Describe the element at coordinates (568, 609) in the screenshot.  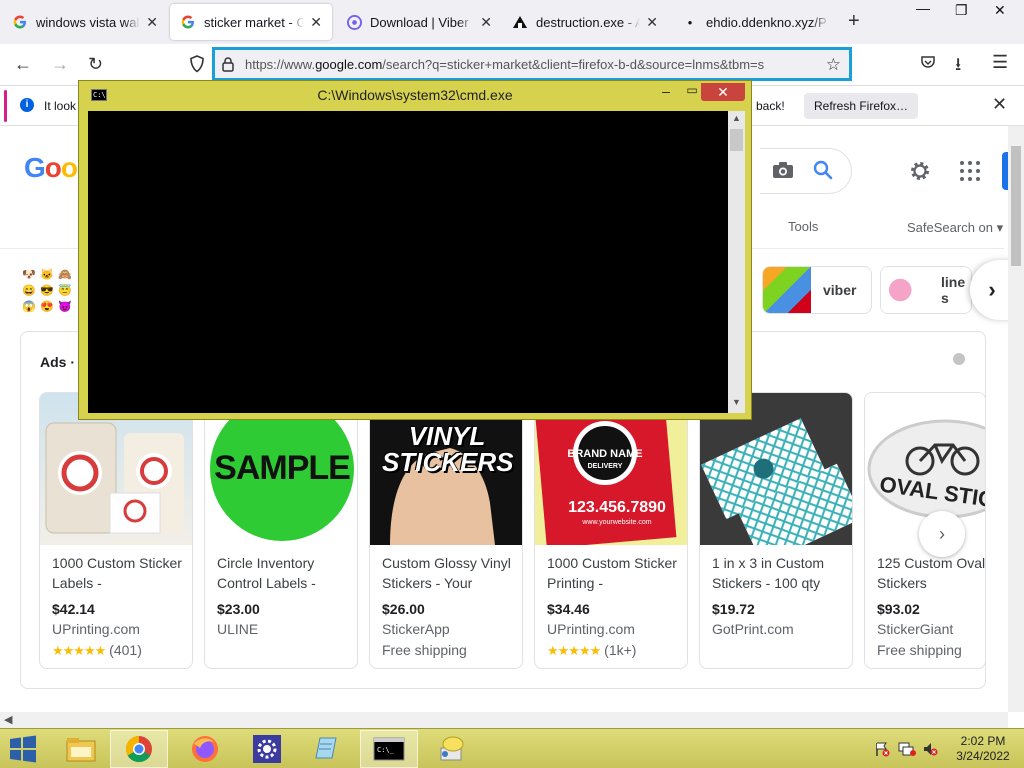
I see `product-price: $34.46` at that location.